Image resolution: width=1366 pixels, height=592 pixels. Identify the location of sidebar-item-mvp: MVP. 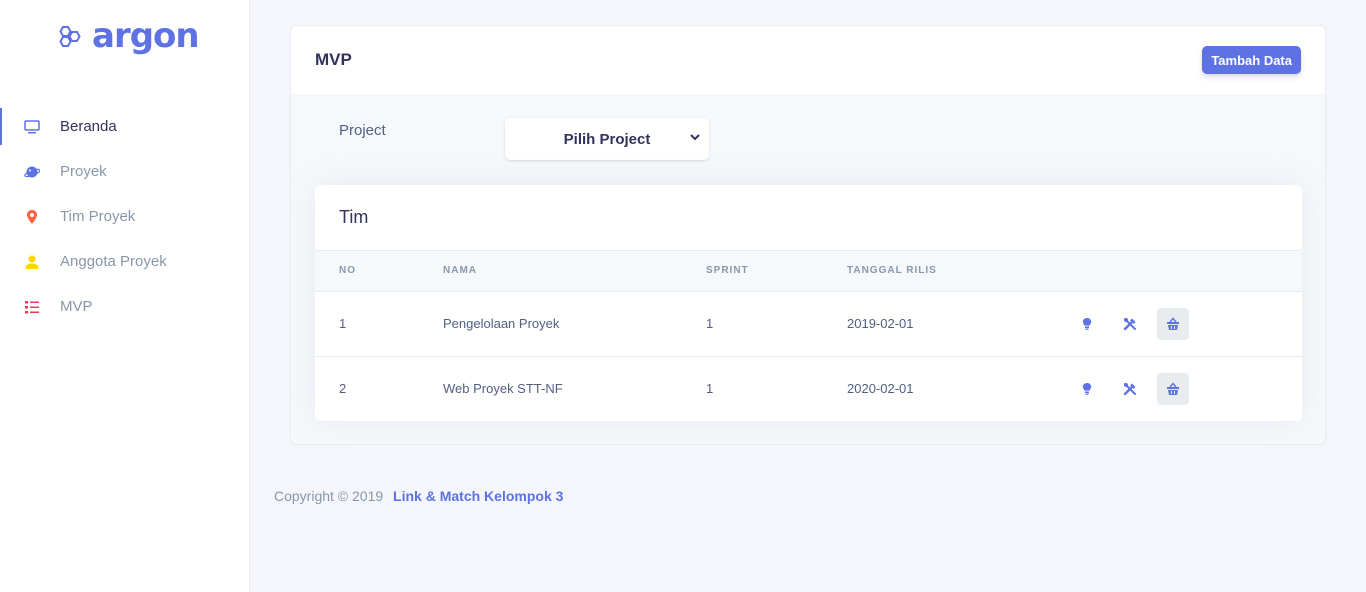
(125, 306).